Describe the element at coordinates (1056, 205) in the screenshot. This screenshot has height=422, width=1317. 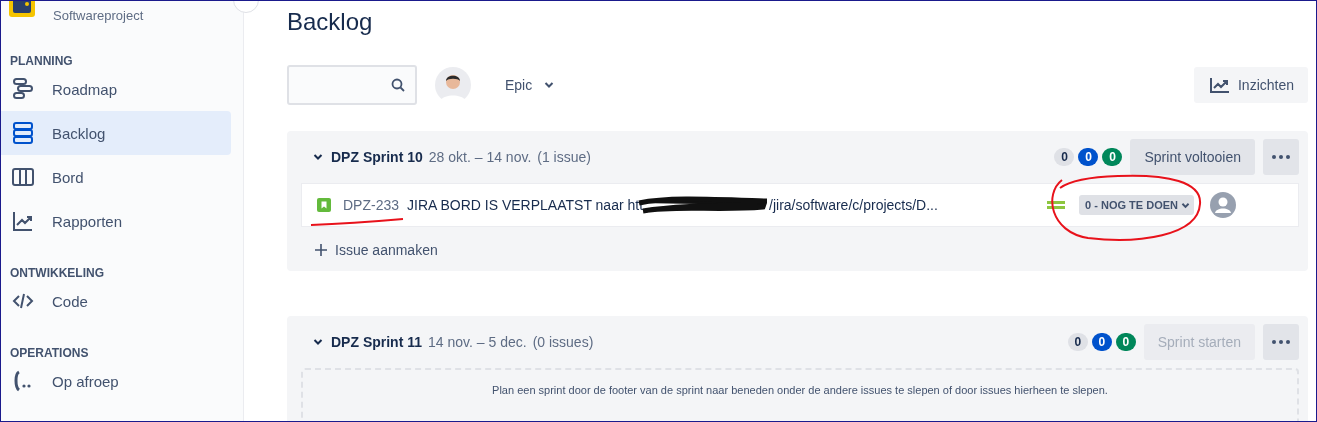
I see `priority-icon` at that location.